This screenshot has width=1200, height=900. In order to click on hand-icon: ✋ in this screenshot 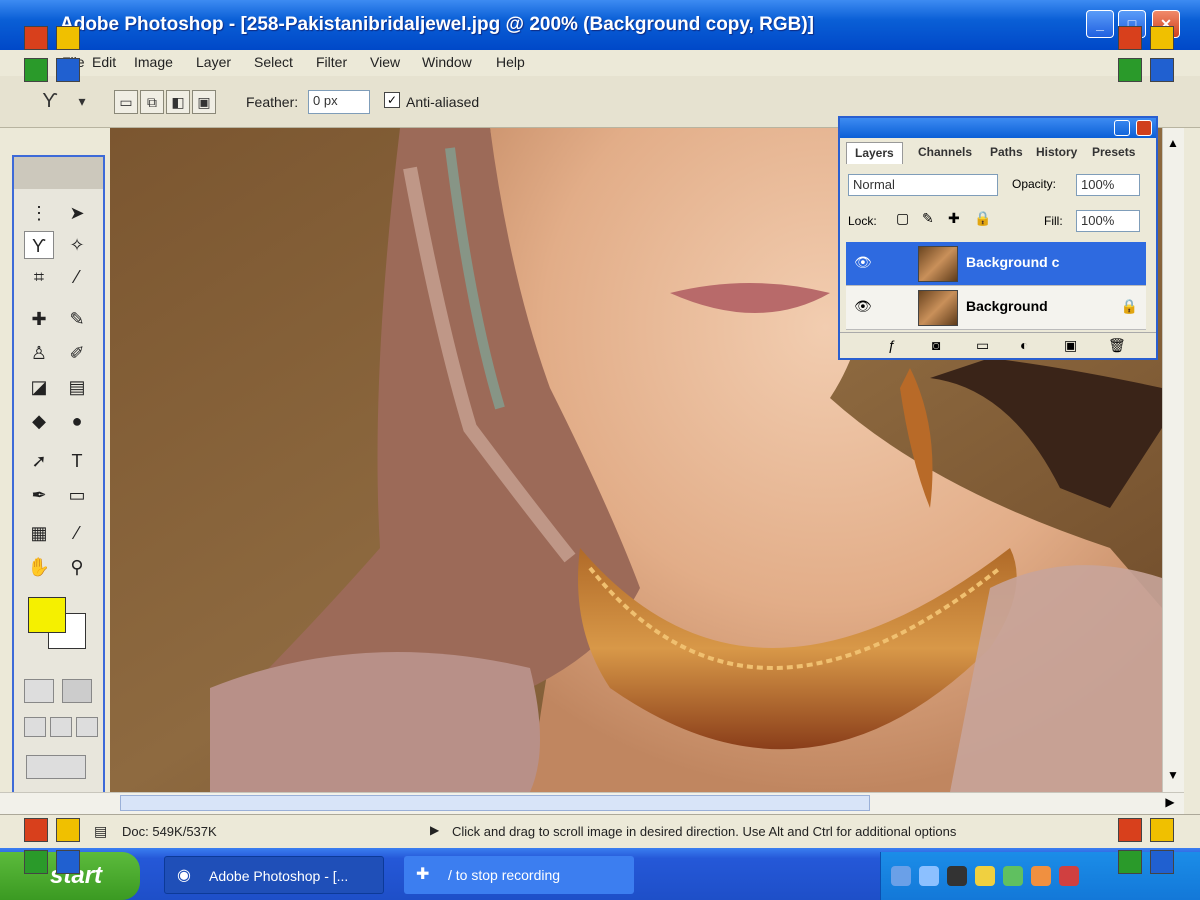, I will do `click(39, 567)`.